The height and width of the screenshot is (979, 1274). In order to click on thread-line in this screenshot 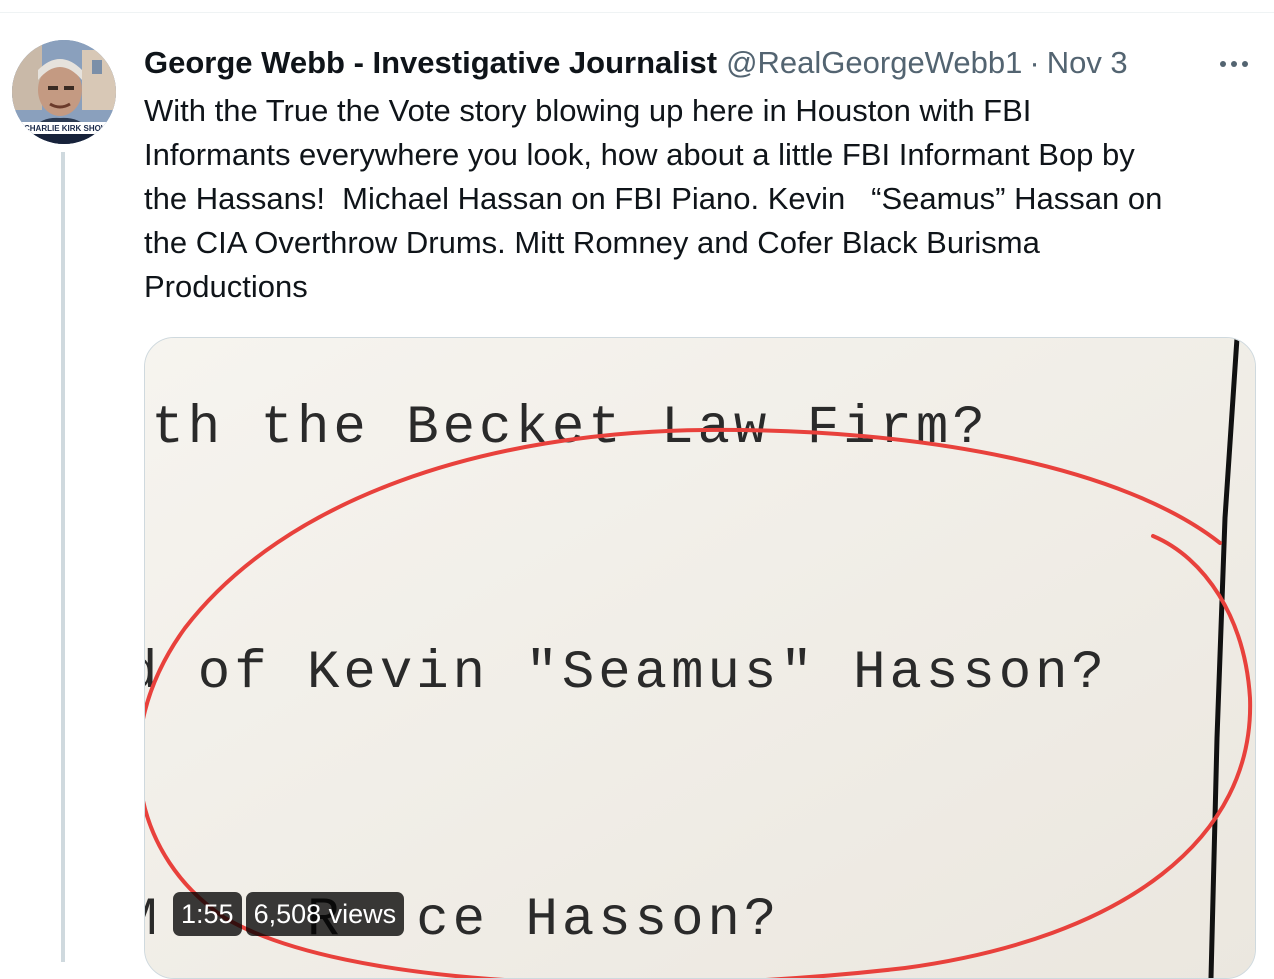, I will do `click(63, 557)`.